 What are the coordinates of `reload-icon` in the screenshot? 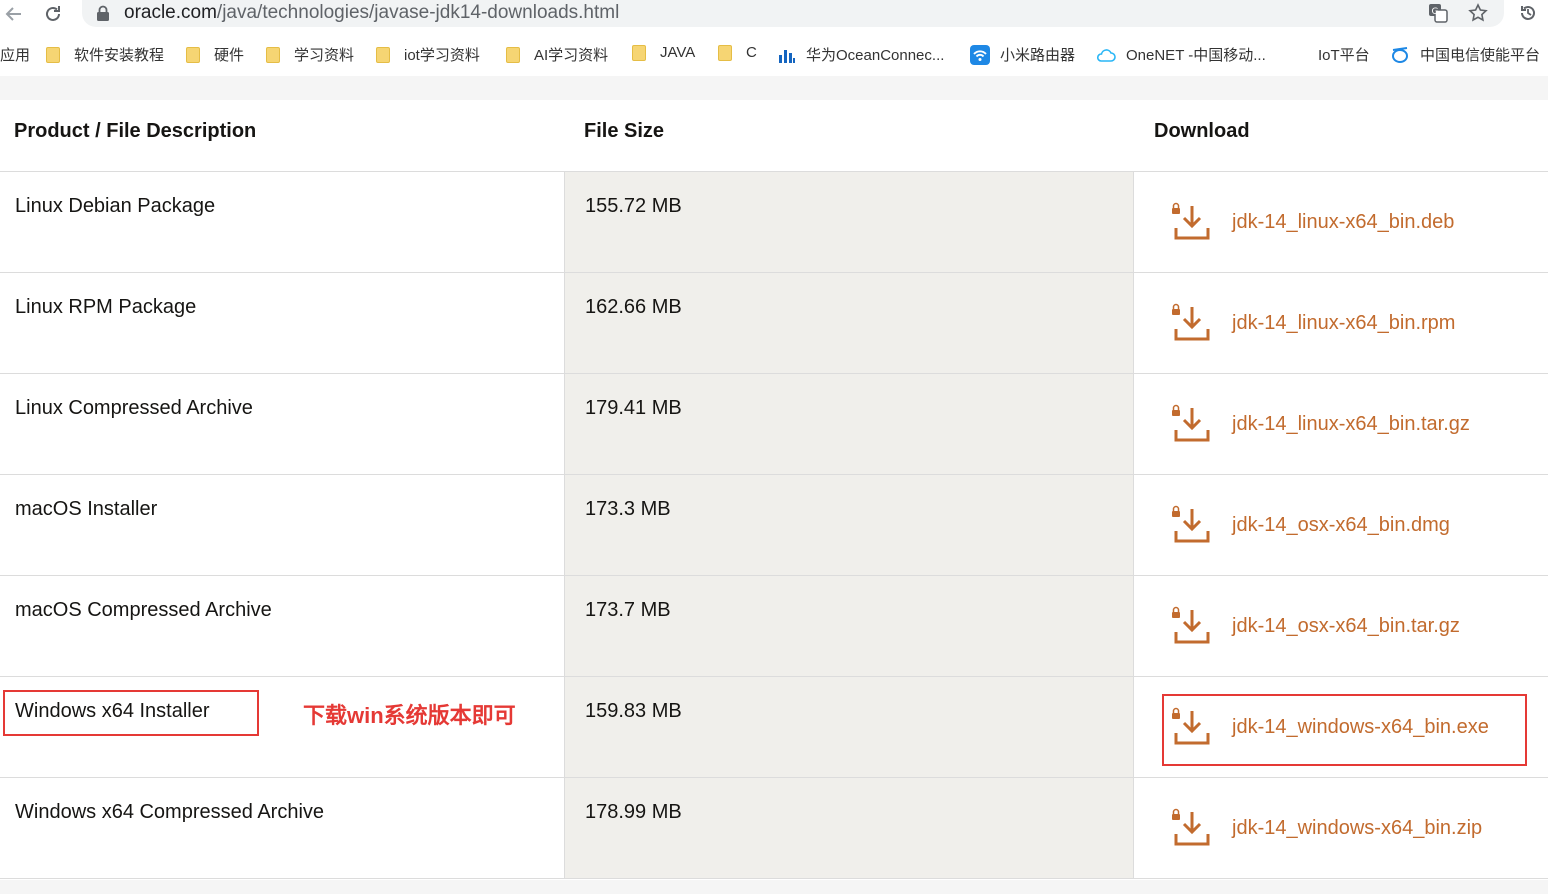 It's located at (53, 14).